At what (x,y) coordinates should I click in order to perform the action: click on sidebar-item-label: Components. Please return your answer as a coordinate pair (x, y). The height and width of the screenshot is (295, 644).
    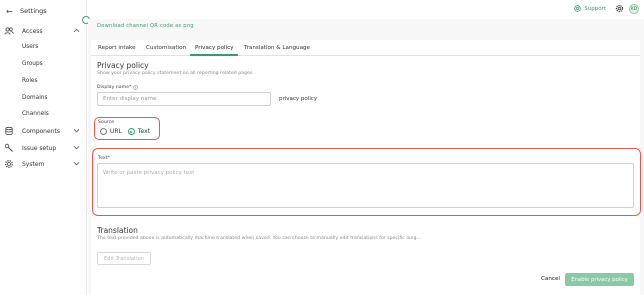
    Looking at the image, I should click on (41, 131).